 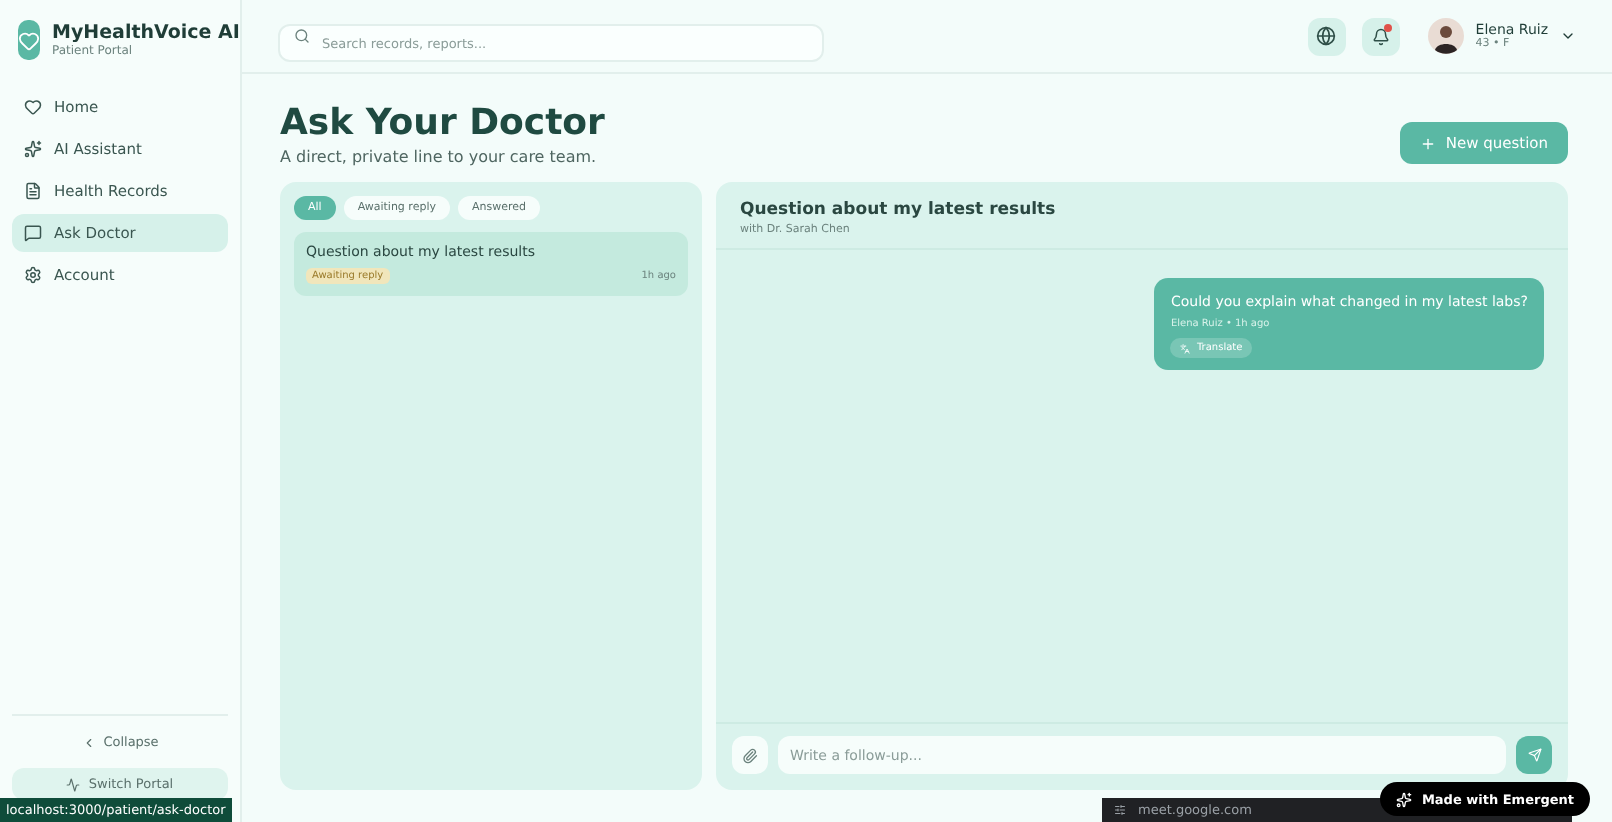 What do you see at coordinates (33, 191) in the screenshot?
I see `document-icon` at bounding box center [33, 191].